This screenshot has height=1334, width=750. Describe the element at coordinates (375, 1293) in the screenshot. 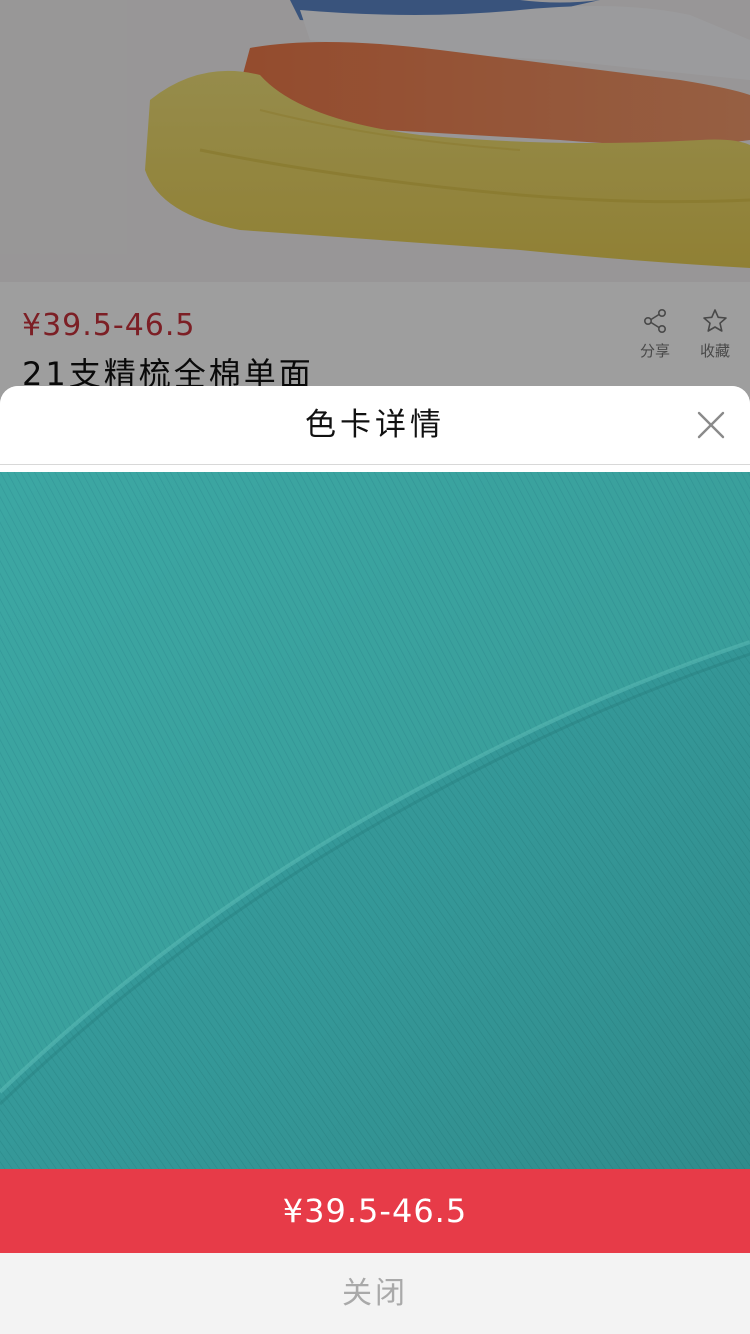

I see `close-button: 关闭` at that location.